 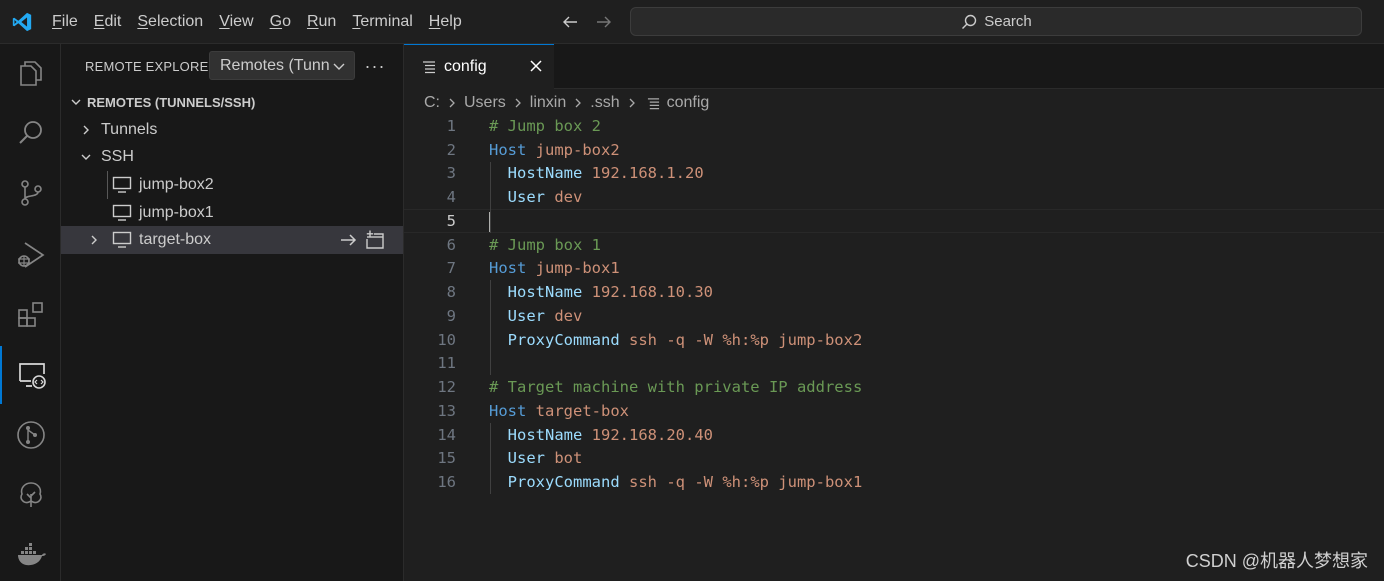 I want to click on code-line: 6 # Jump box 1, so click(x=894, y=245).